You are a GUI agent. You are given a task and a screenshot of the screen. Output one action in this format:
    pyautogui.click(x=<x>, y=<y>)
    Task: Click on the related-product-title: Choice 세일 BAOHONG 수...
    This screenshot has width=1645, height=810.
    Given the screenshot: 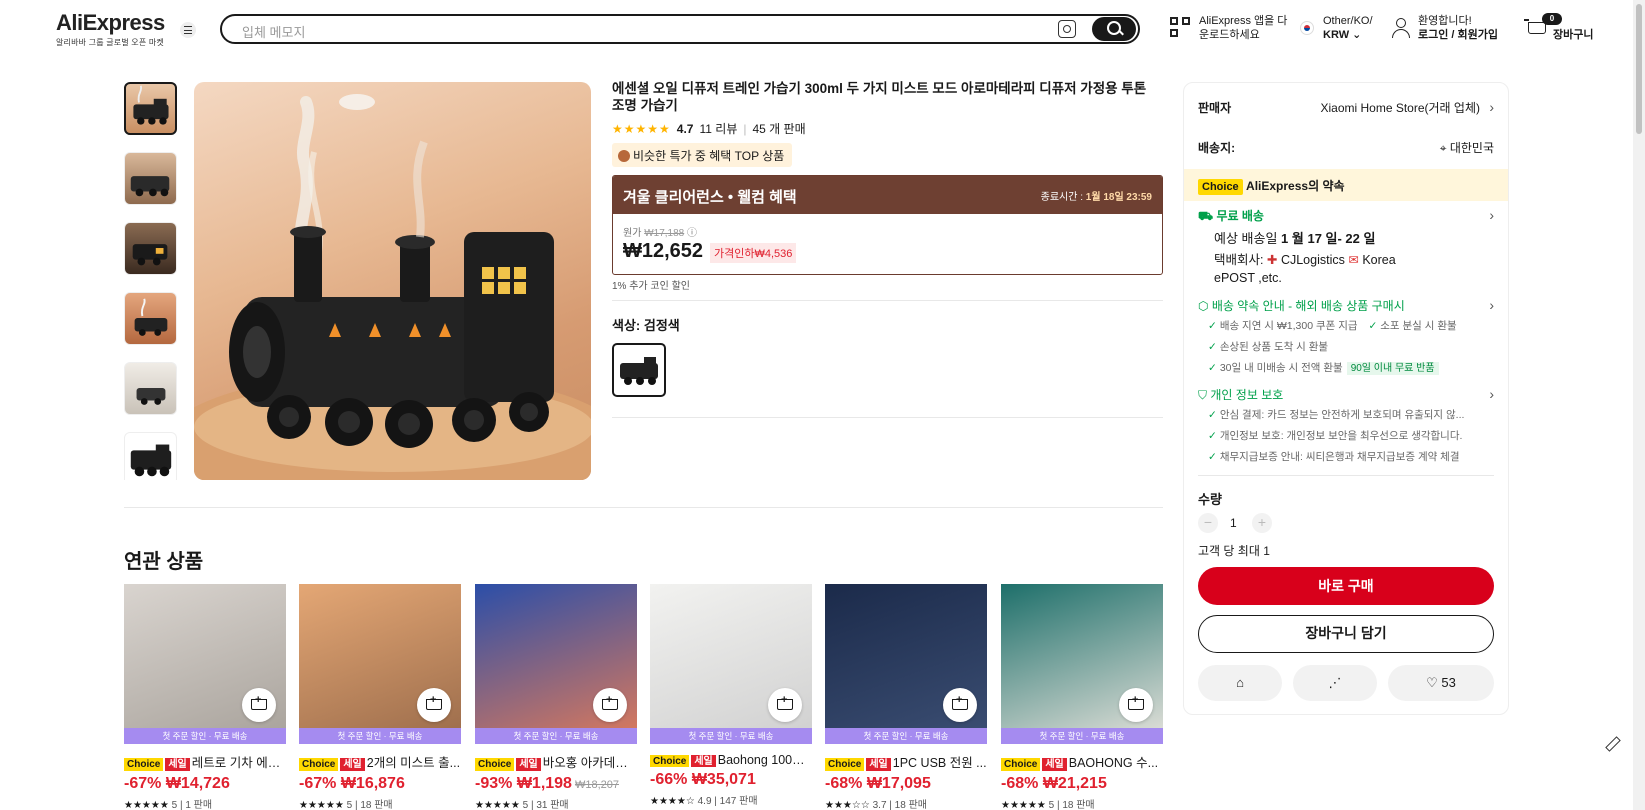 What is the action you would take?
    pyautogui.click(x=1082, y=761)
    